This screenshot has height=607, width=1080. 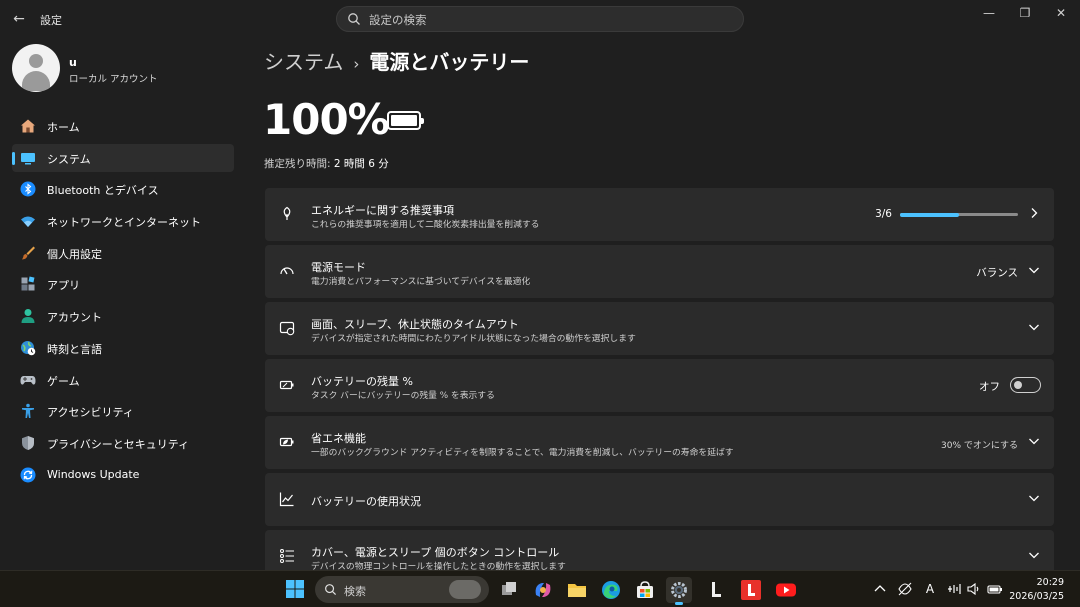 What do you see at coordinates (659, 499) in the screenshot?
I see `battery-usage-card: バッテリーの使用状況` at bounding box center [659, 499].